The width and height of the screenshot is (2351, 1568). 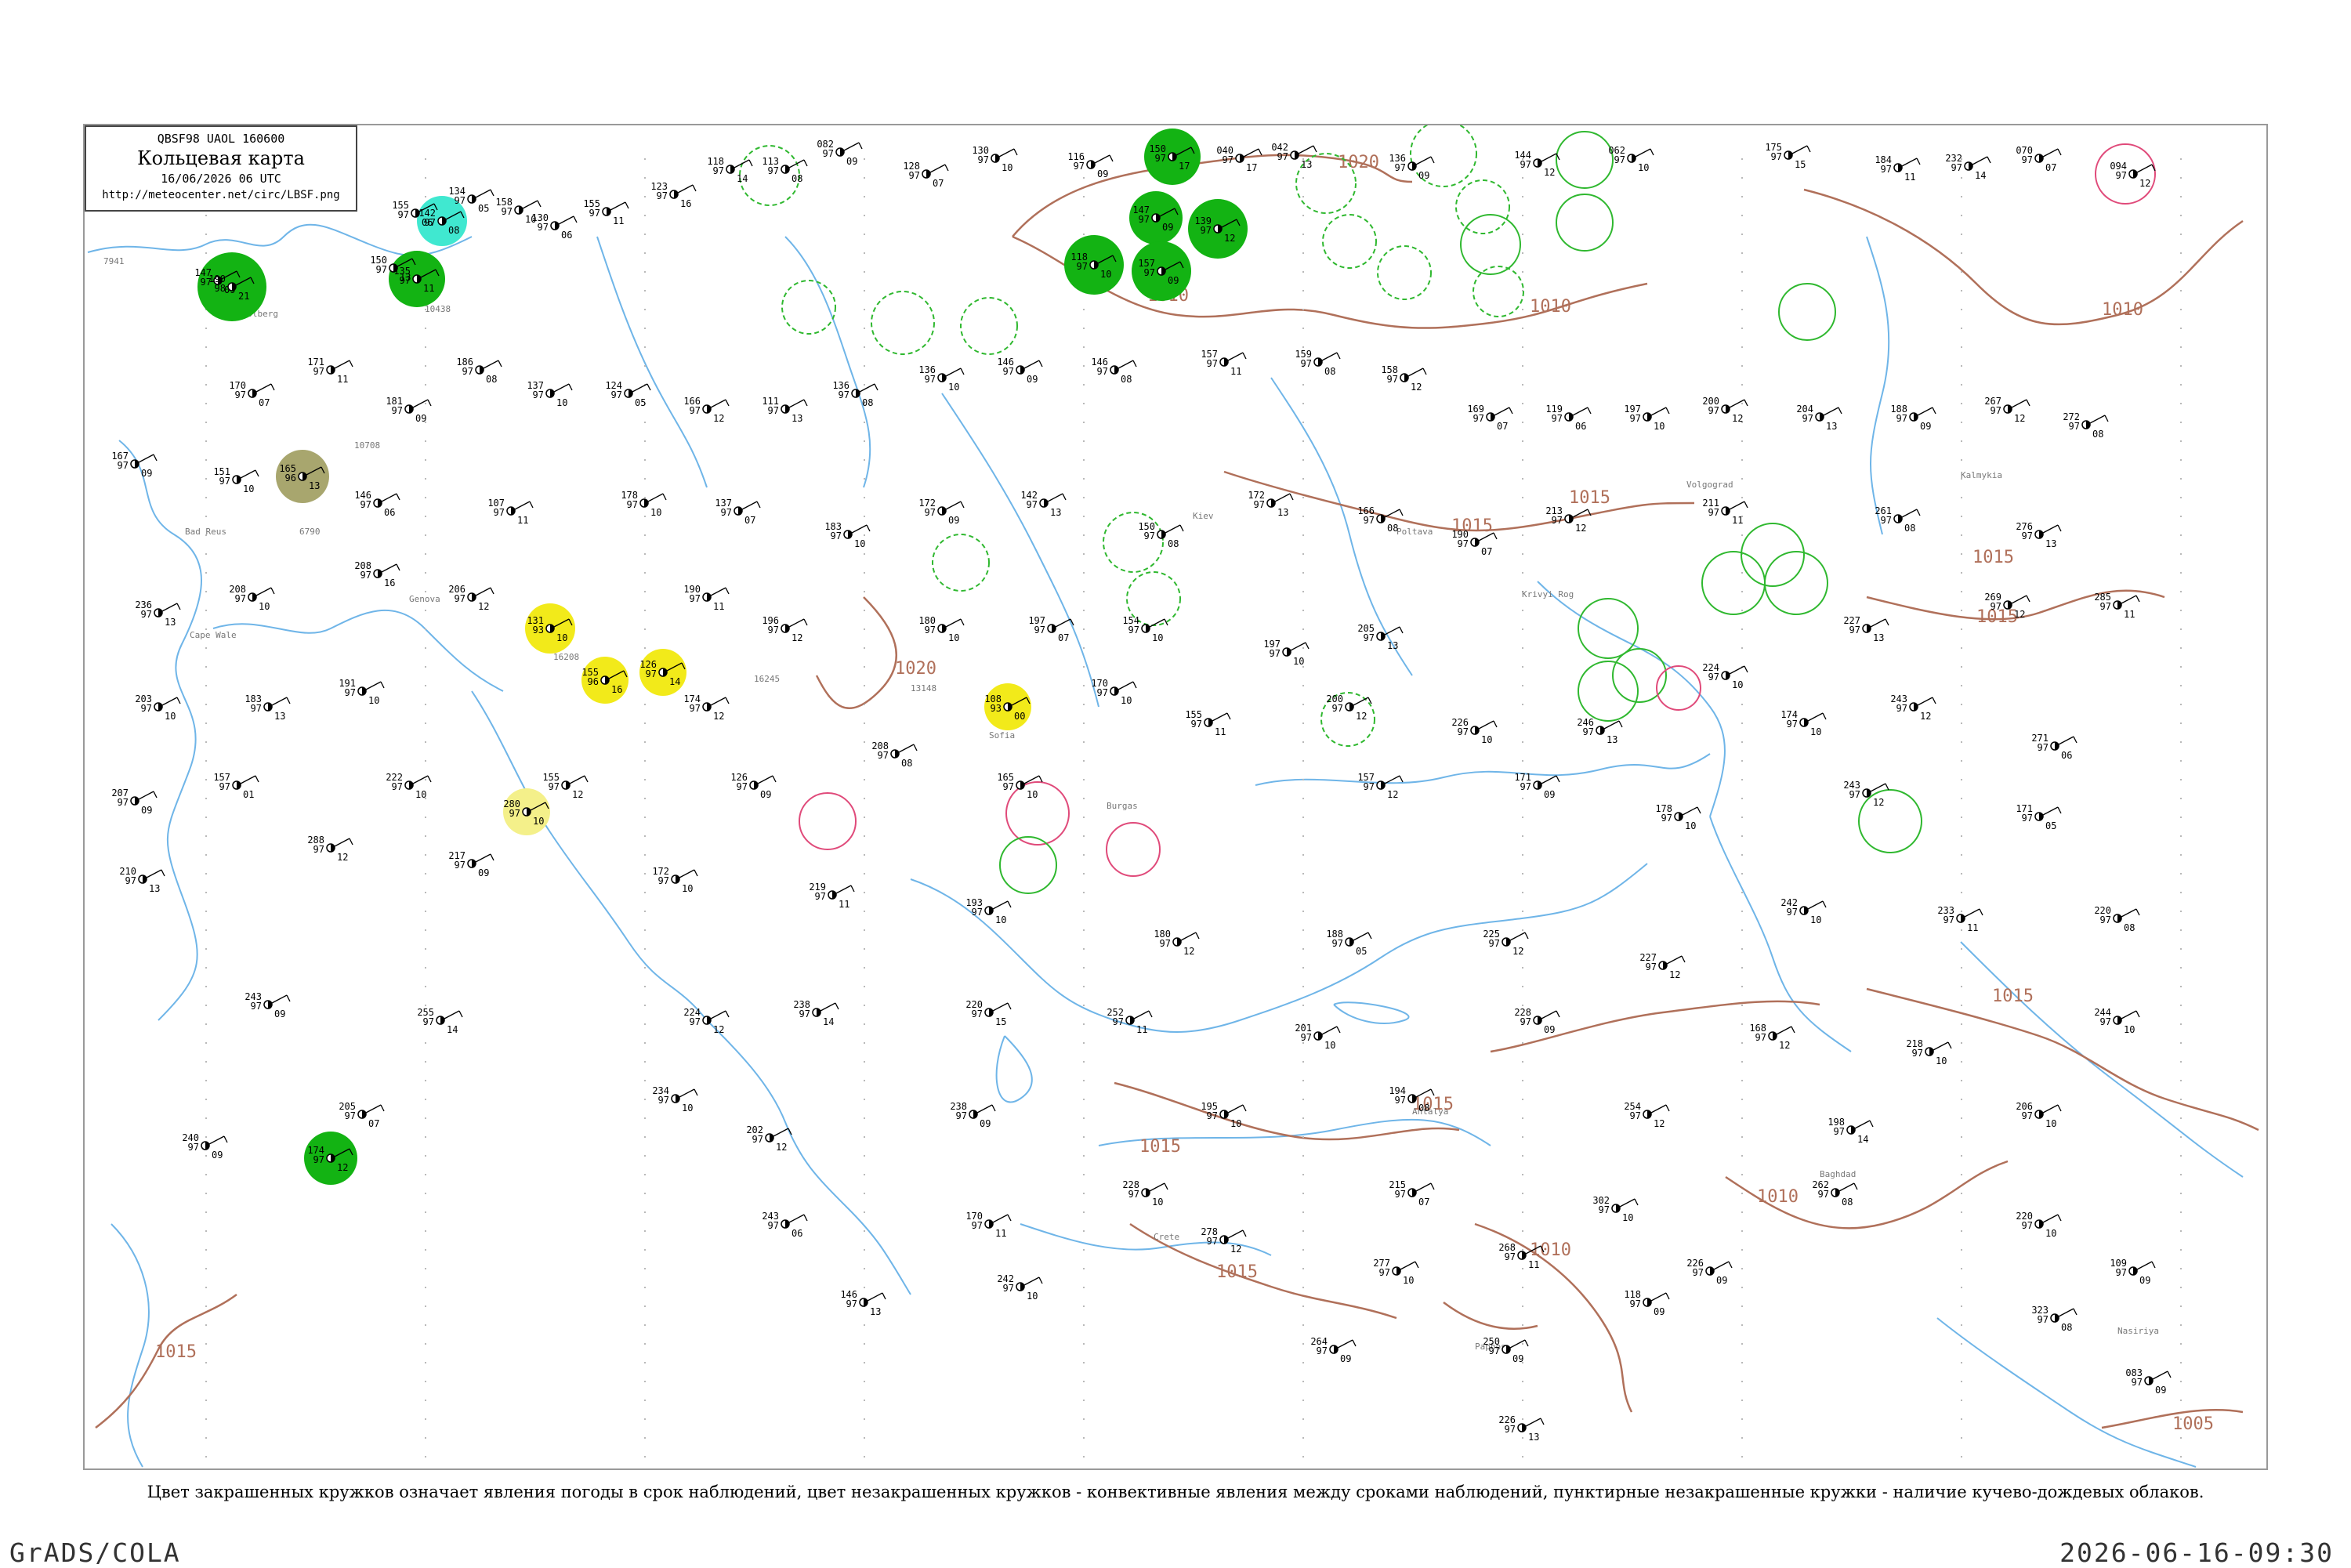 I want to click on station-plot: 1959710, so click(x=1224, y=1115).